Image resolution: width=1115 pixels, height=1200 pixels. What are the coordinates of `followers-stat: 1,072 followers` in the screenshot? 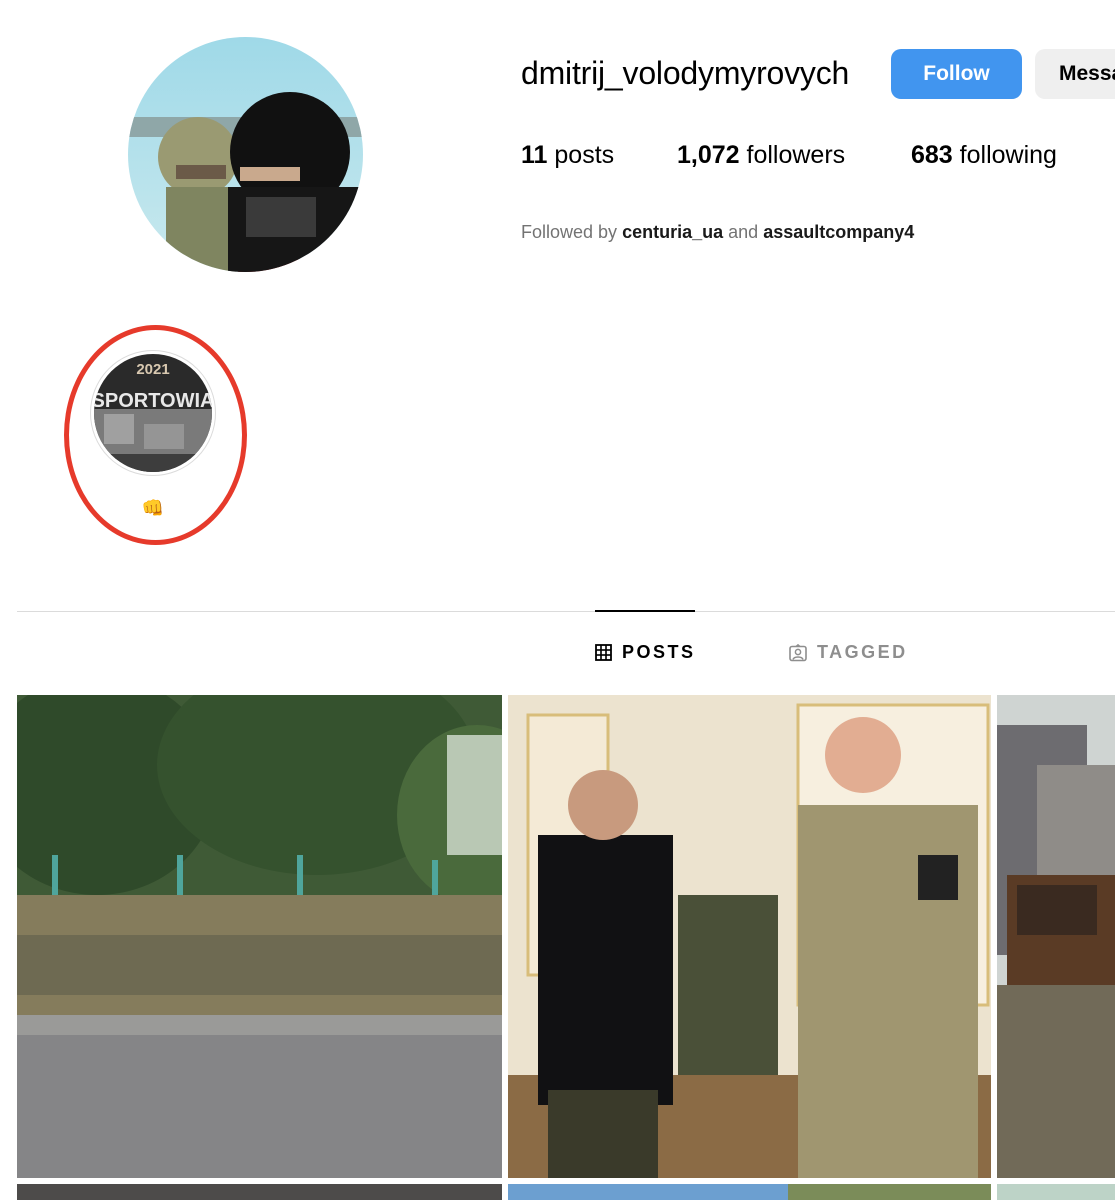 It's located at (761, 155).